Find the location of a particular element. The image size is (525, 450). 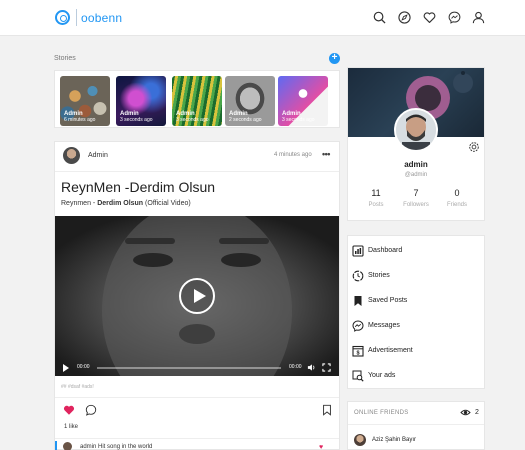

comment-text: admin Hit song in the world is located at coordinates (116, 447).